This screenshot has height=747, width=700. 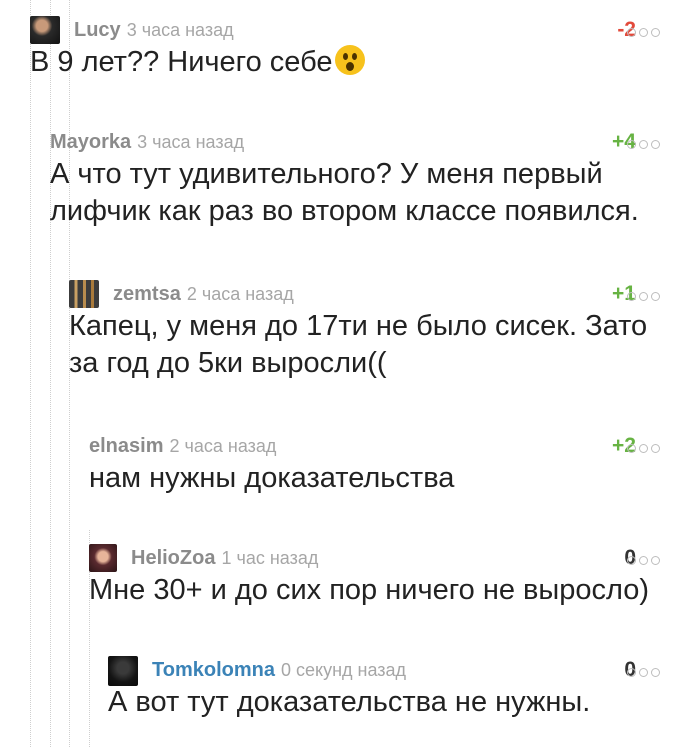 I want to click on comment-author: Mayorka 3 часа назад, so click(x=147, y=142).